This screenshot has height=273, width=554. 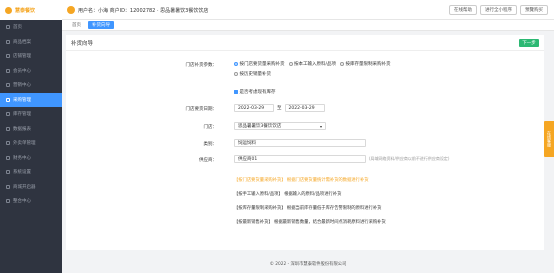 I want to click on finance-icon, so click(x=8, y=157).